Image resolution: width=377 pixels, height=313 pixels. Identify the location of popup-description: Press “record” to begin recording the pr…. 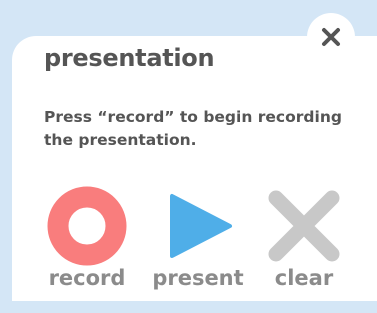
(193, 128).